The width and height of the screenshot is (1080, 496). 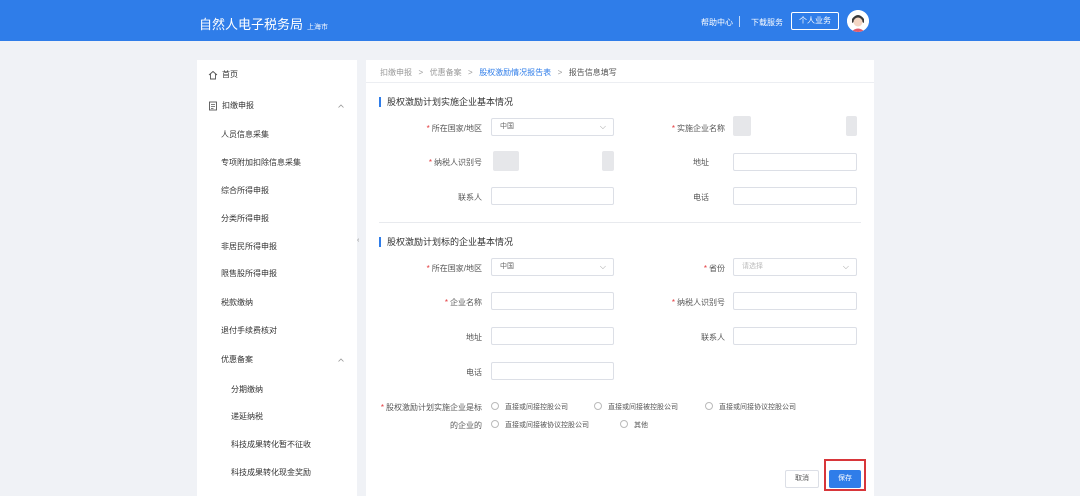 What do you see at coordinates (277, 274) in the screenshot?
I see `sidebar-item-restricted-stock-income: 限售股所得申报` at bounding box center [277, 274].